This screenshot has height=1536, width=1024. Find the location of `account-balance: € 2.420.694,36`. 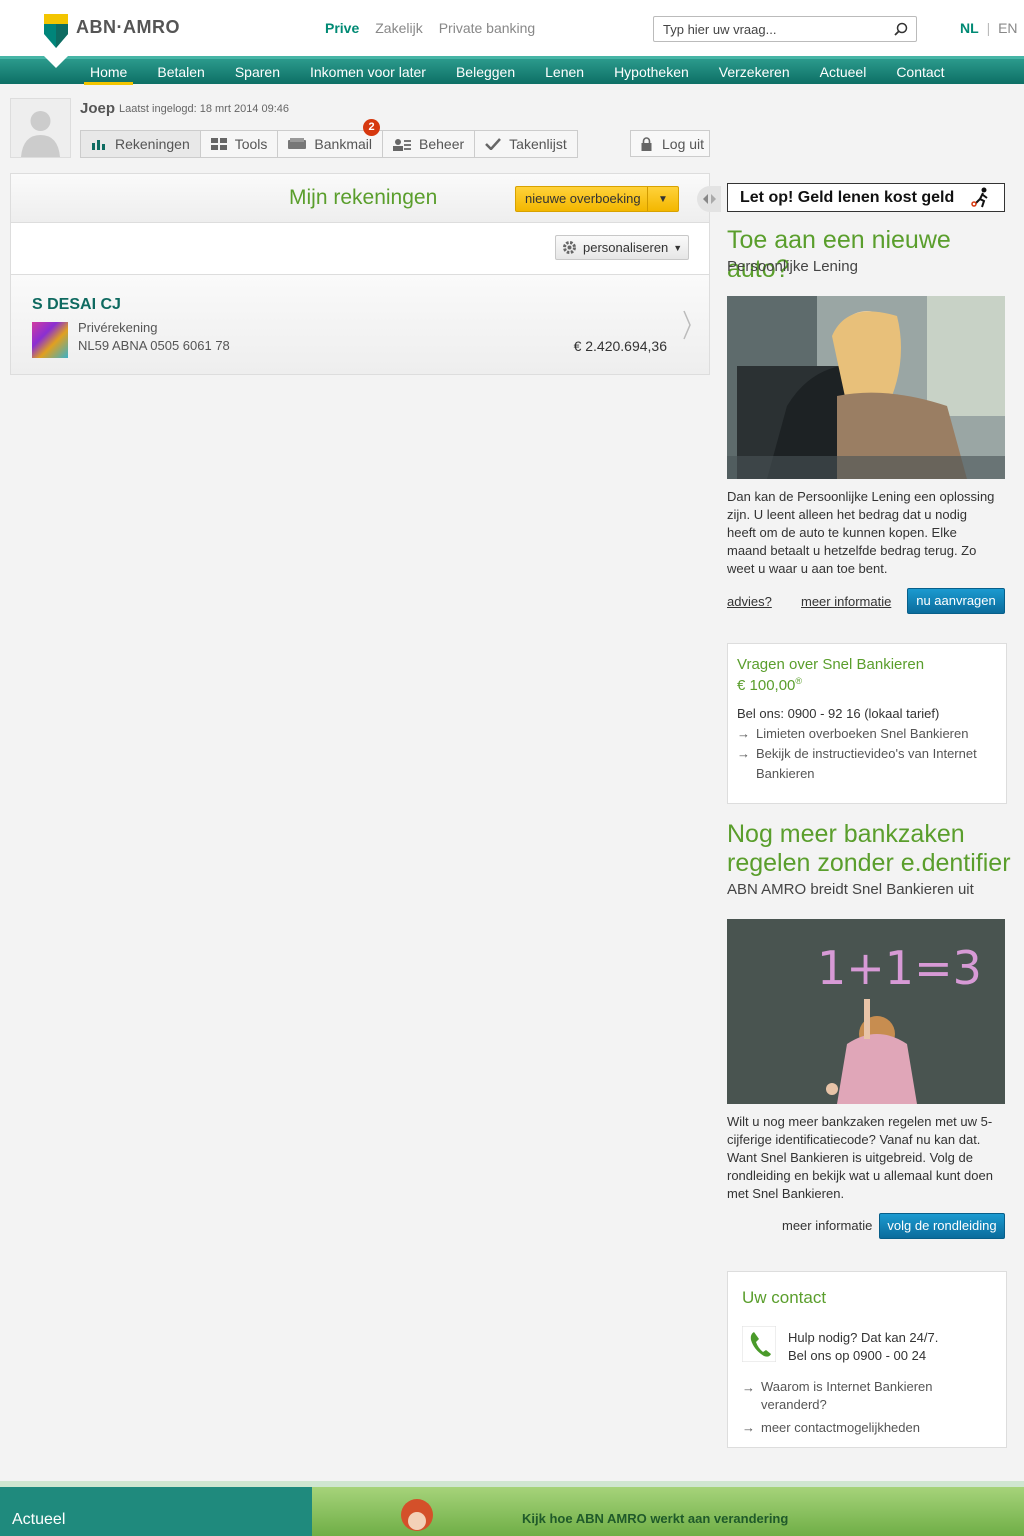

account-balance: € 2.420.694,36 is located at coordinates (620, 346).